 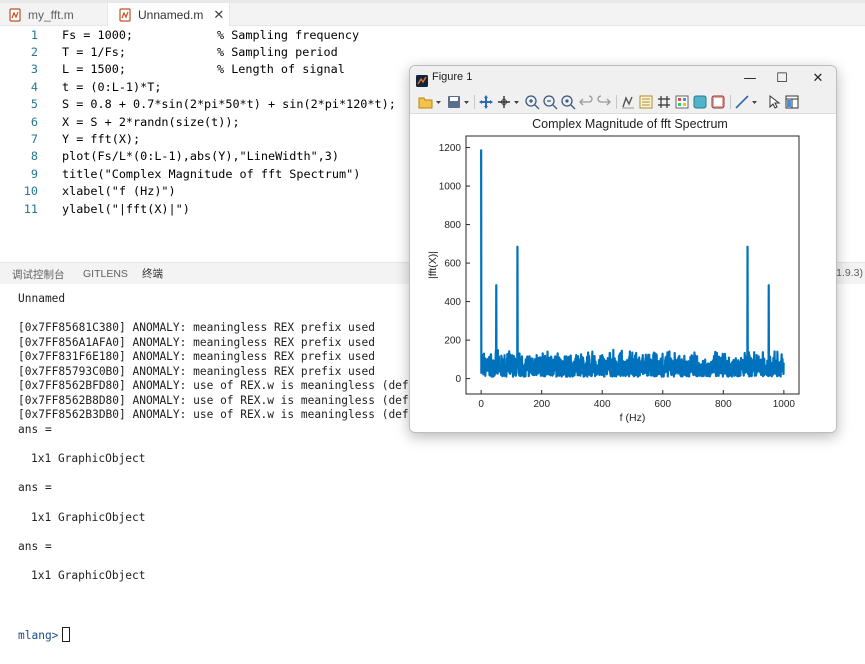 What do you see at coordinates (119, 191) in the screenshot?
I see `code-statement: xlabel("f (Hz)")` at bounding box center [119, 191].